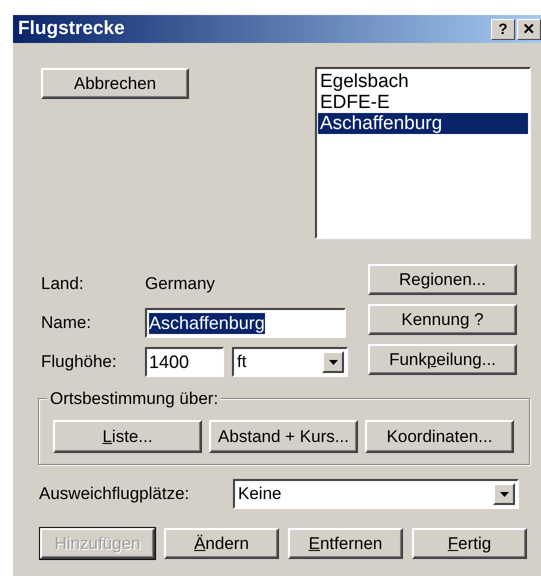  Describe the element at coordinates (376, 494) in the screenshot. I see `alternates-dropdown: Keine` at that location.